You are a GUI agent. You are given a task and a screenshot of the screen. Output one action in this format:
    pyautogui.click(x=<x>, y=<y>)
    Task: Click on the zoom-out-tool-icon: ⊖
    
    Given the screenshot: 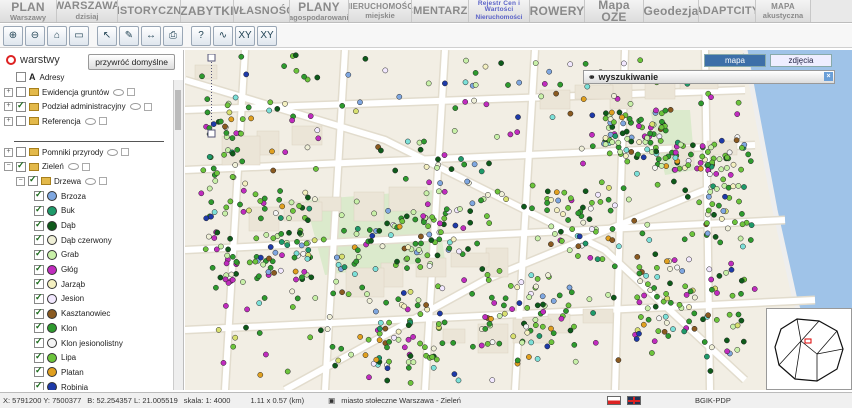 What is the action you would take?
    pyautogui.click(x=35, y=35)
    